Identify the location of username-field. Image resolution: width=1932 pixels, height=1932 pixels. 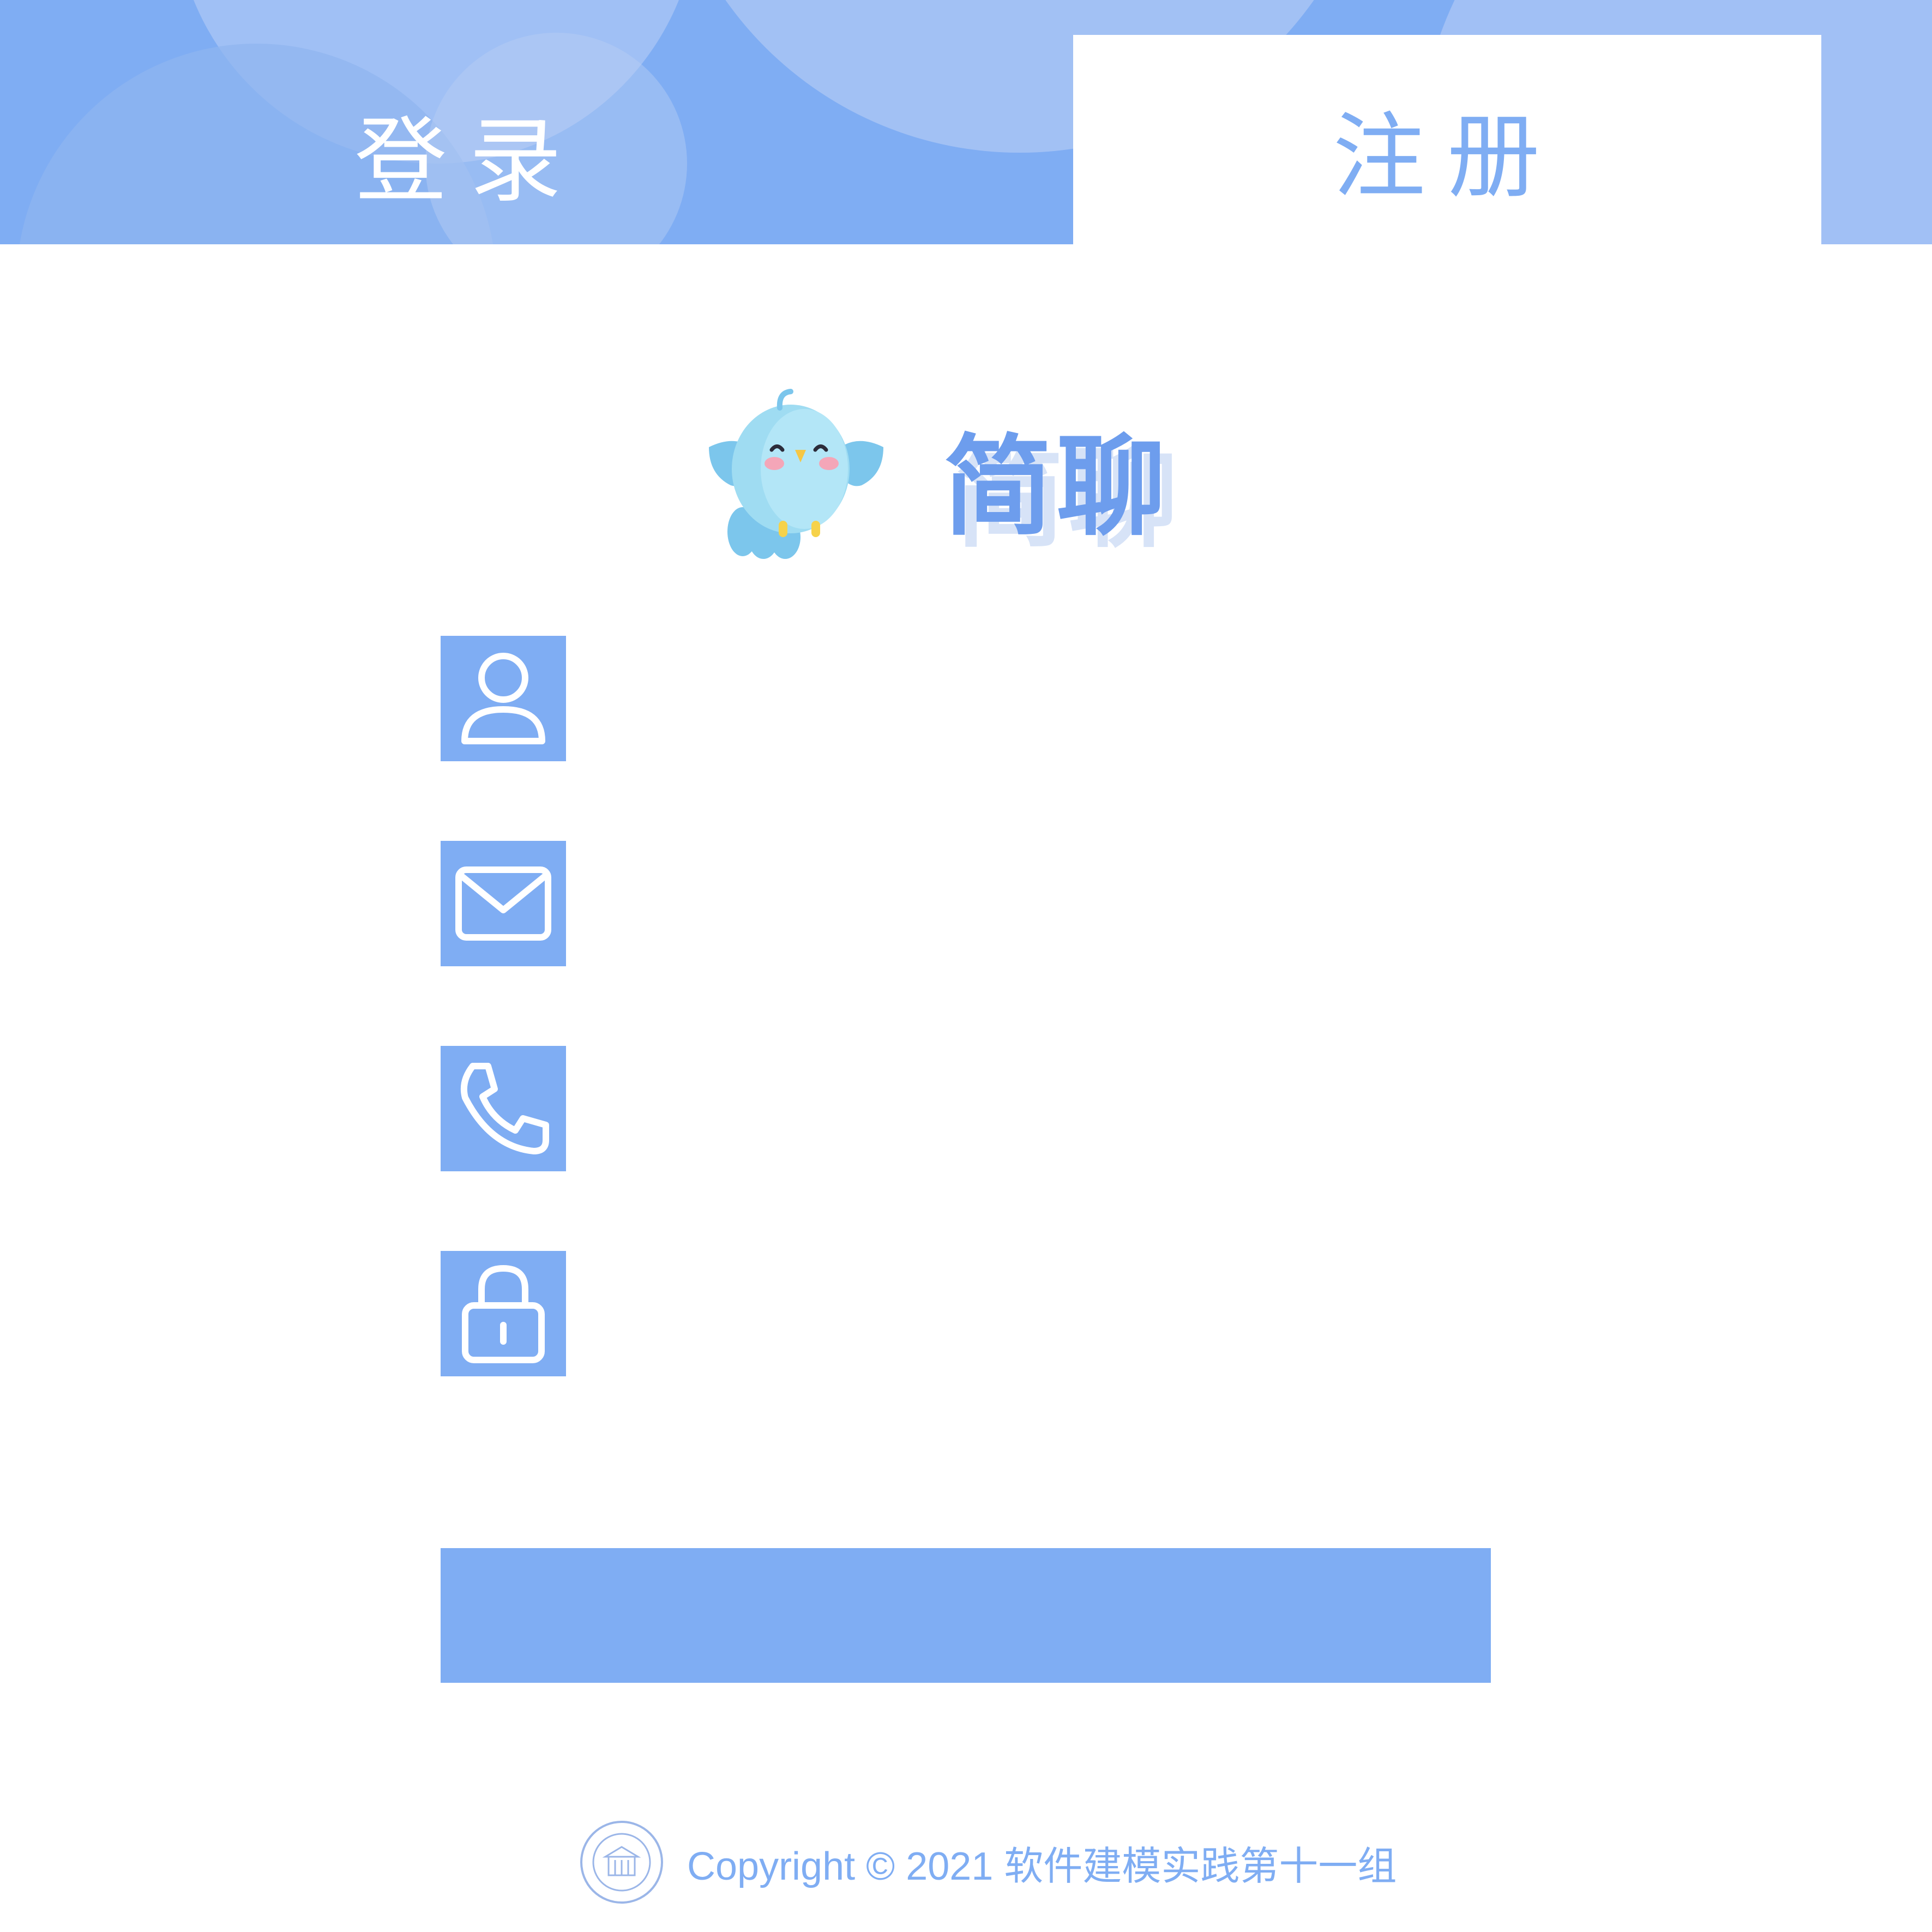
(966, 698).